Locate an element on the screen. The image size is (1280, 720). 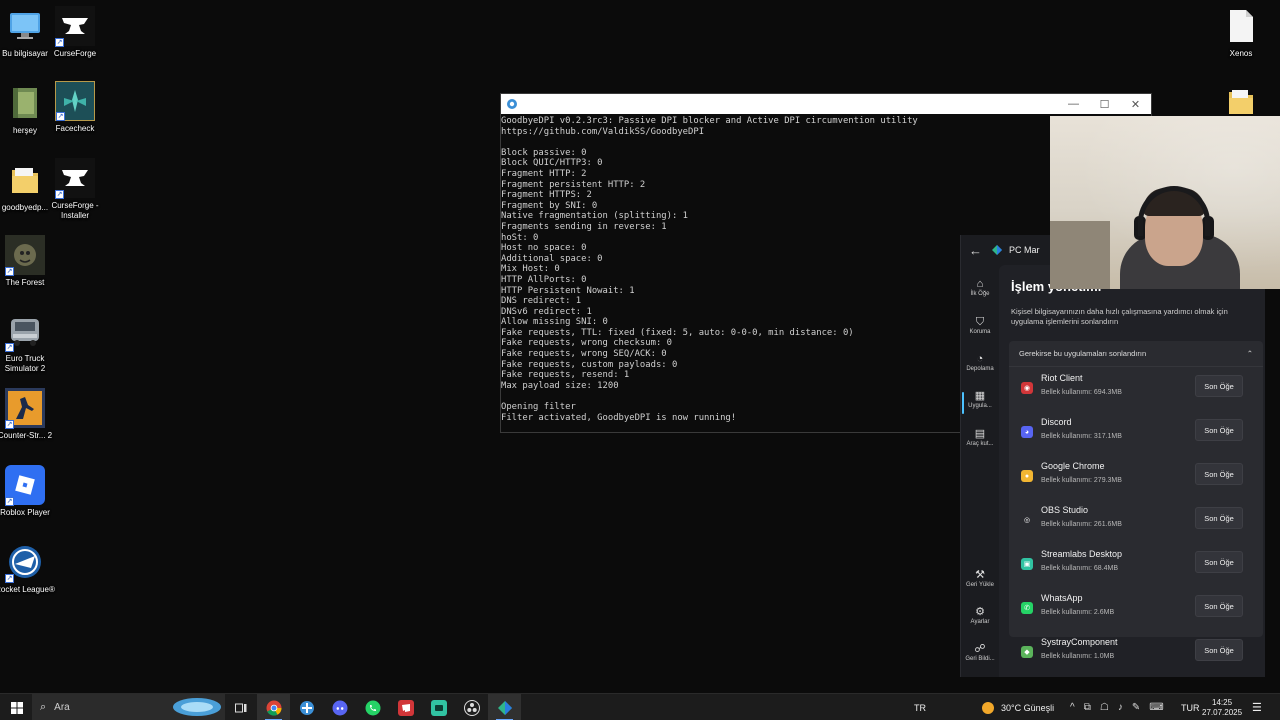
app-name: Streamlabs Desktop is located at coordinates (1082, 554).